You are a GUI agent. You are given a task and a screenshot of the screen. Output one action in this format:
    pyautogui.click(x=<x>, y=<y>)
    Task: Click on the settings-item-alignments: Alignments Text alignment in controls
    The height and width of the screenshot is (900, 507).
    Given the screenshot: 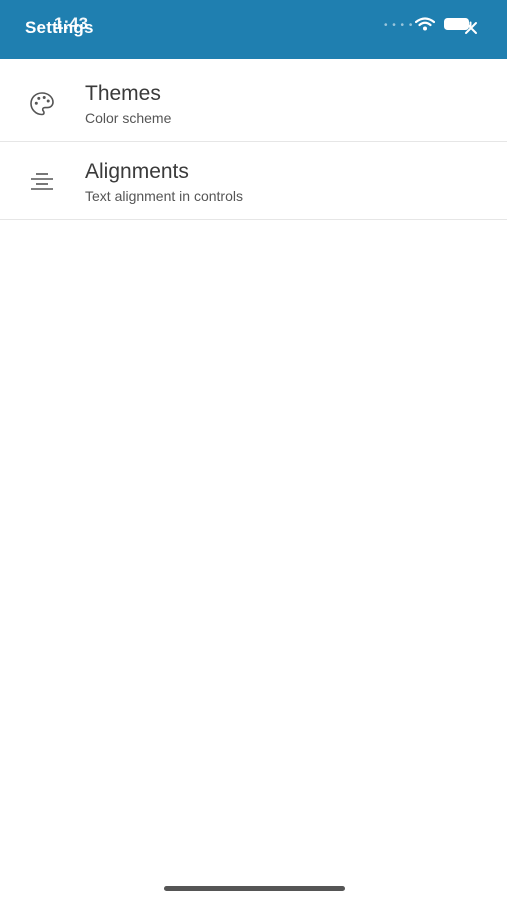 What is the action you would take?
    pyautogui.click(x=253, y=181)
    